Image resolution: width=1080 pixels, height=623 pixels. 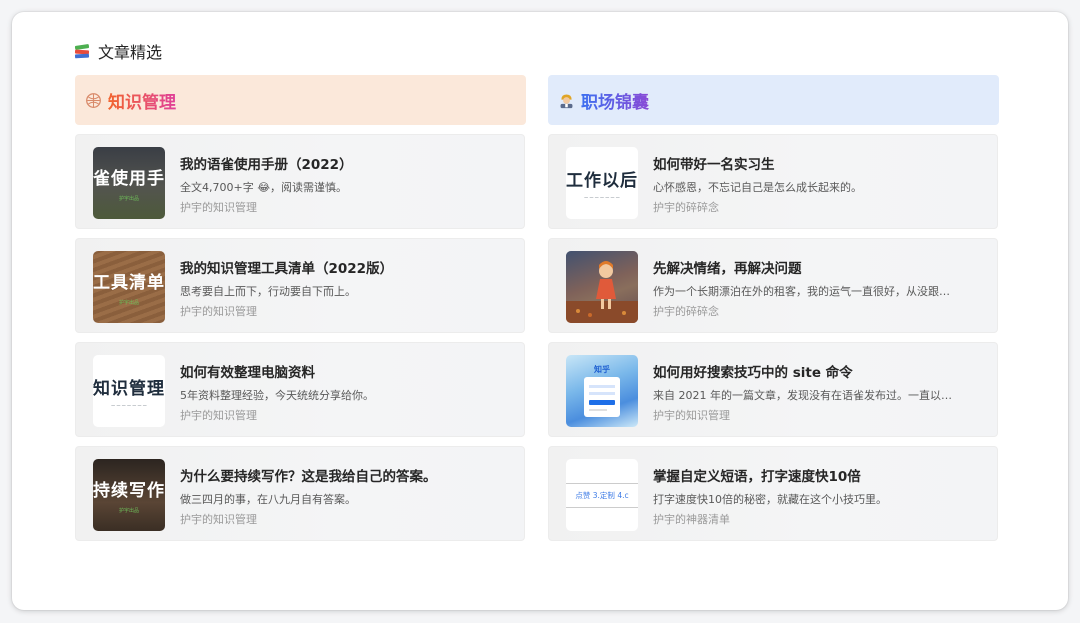 I want to click on article-title: 我的语雀使用手册（2022）, so click(x=266, y=163).